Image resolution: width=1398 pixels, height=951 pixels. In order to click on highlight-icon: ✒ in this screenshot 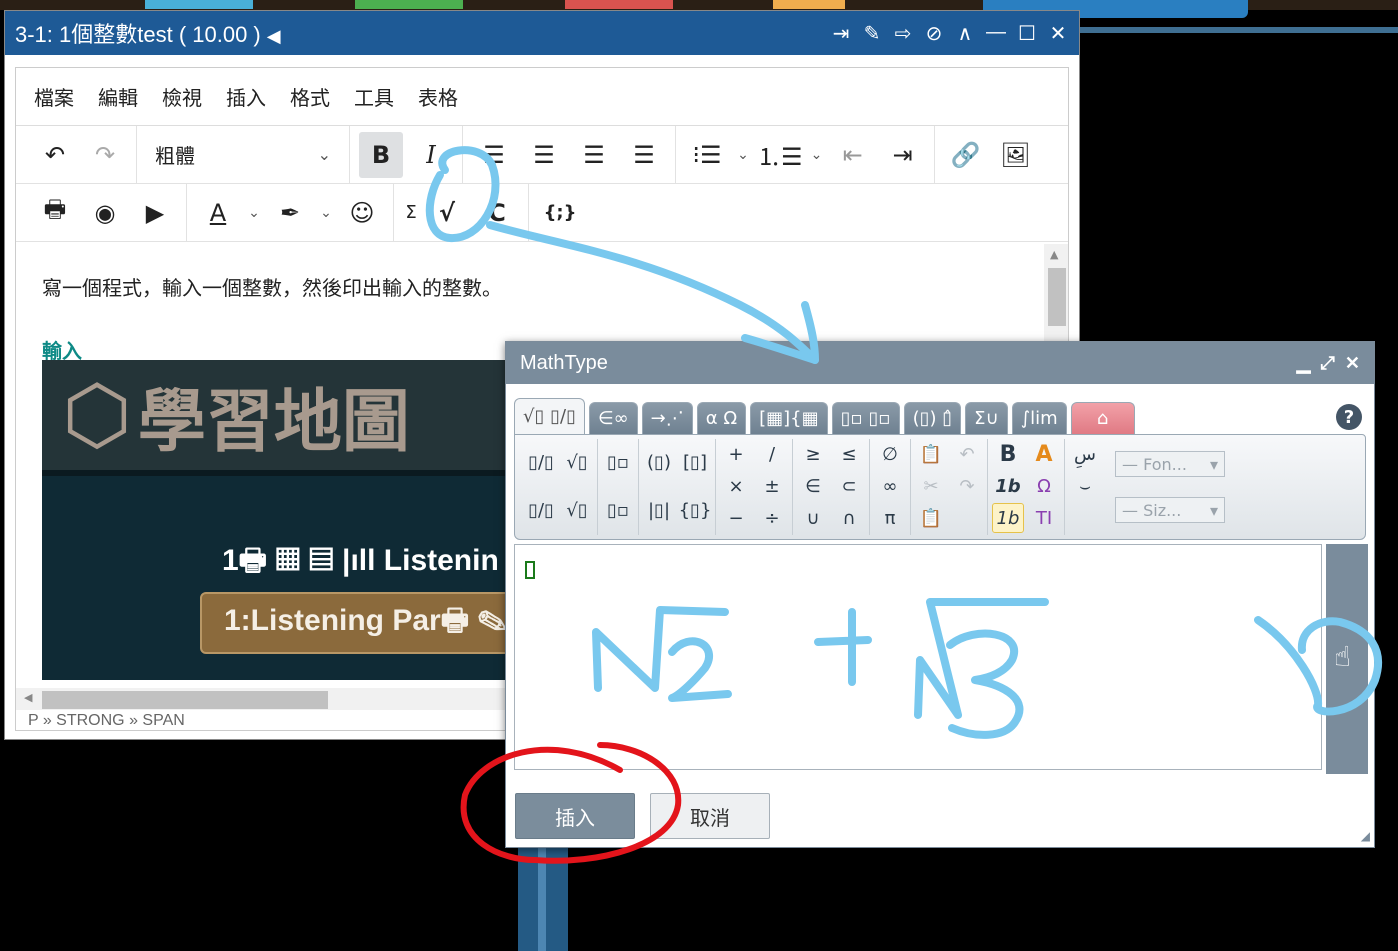, I will do `click(290, 213)`.